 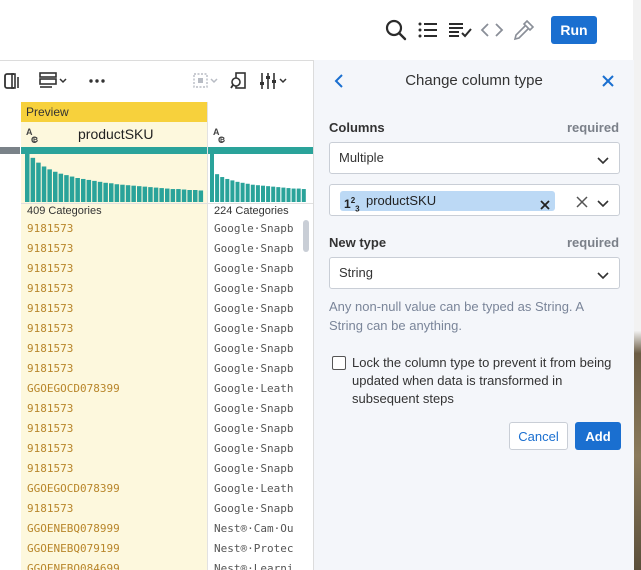 I want to click on filter-settings-icon, so click(x=274, y=81).